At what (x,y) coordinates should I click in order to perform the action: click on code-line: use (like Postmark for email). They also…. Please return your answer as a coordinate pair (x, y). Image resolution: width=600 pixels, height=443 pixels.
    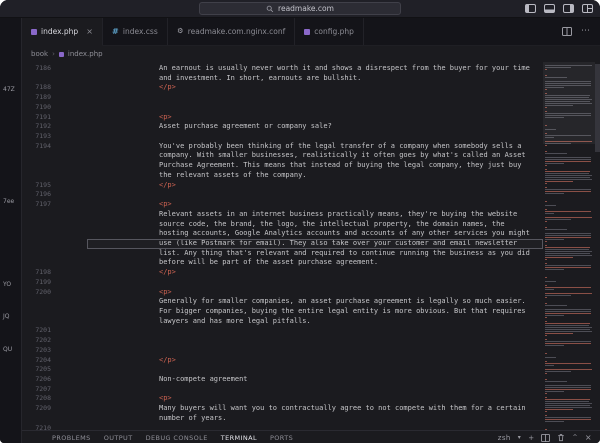
    Looking at the image, I should click on (282, 243).